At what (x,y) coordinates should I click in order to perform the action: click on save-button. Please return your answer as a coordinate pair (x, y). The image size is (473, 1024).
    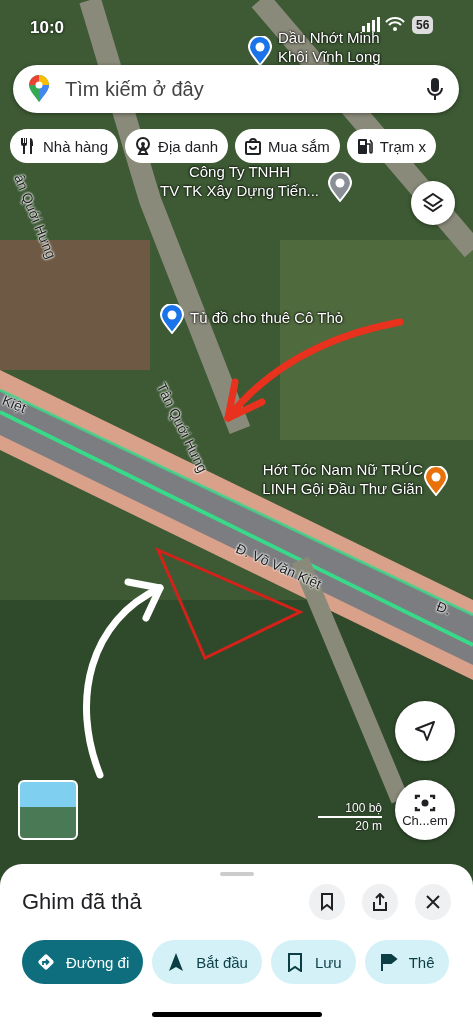
    Looking at the image, I should click on (327, 902).